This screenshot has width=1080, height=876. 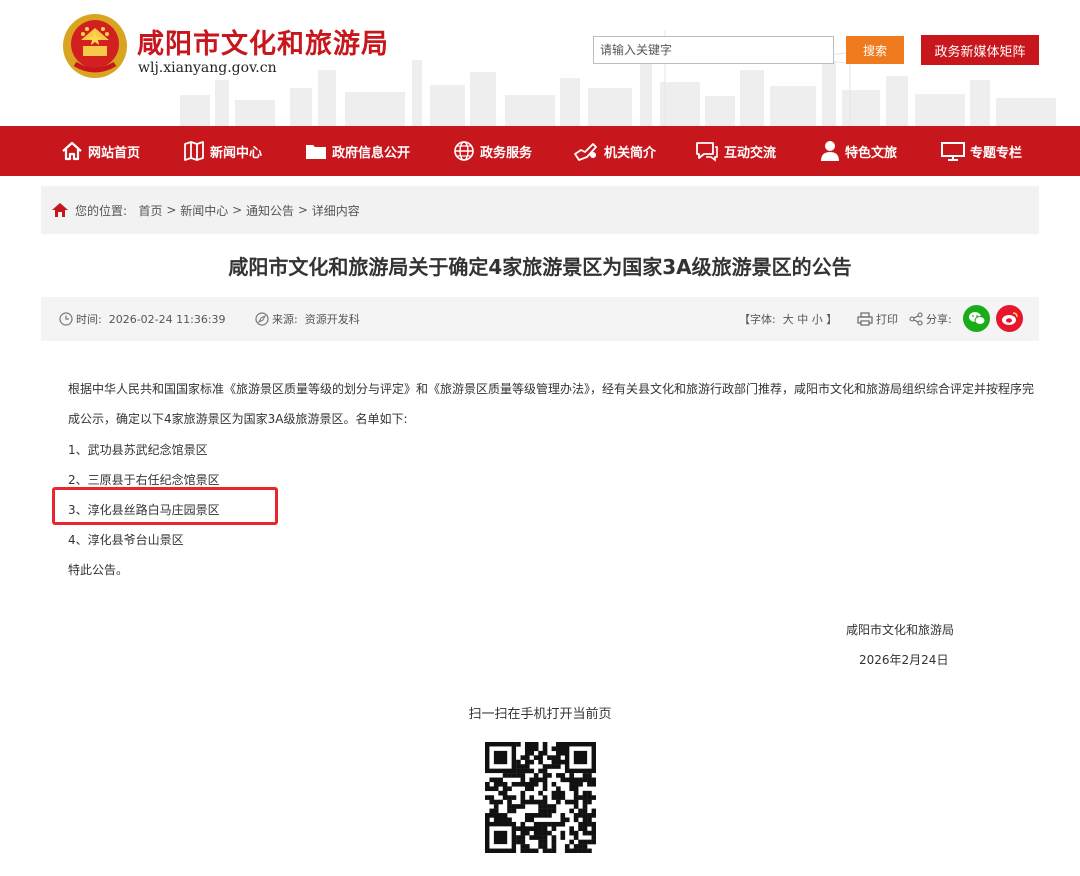 I want to click on nav-label: 互动交流, so click(x=750, y=153).